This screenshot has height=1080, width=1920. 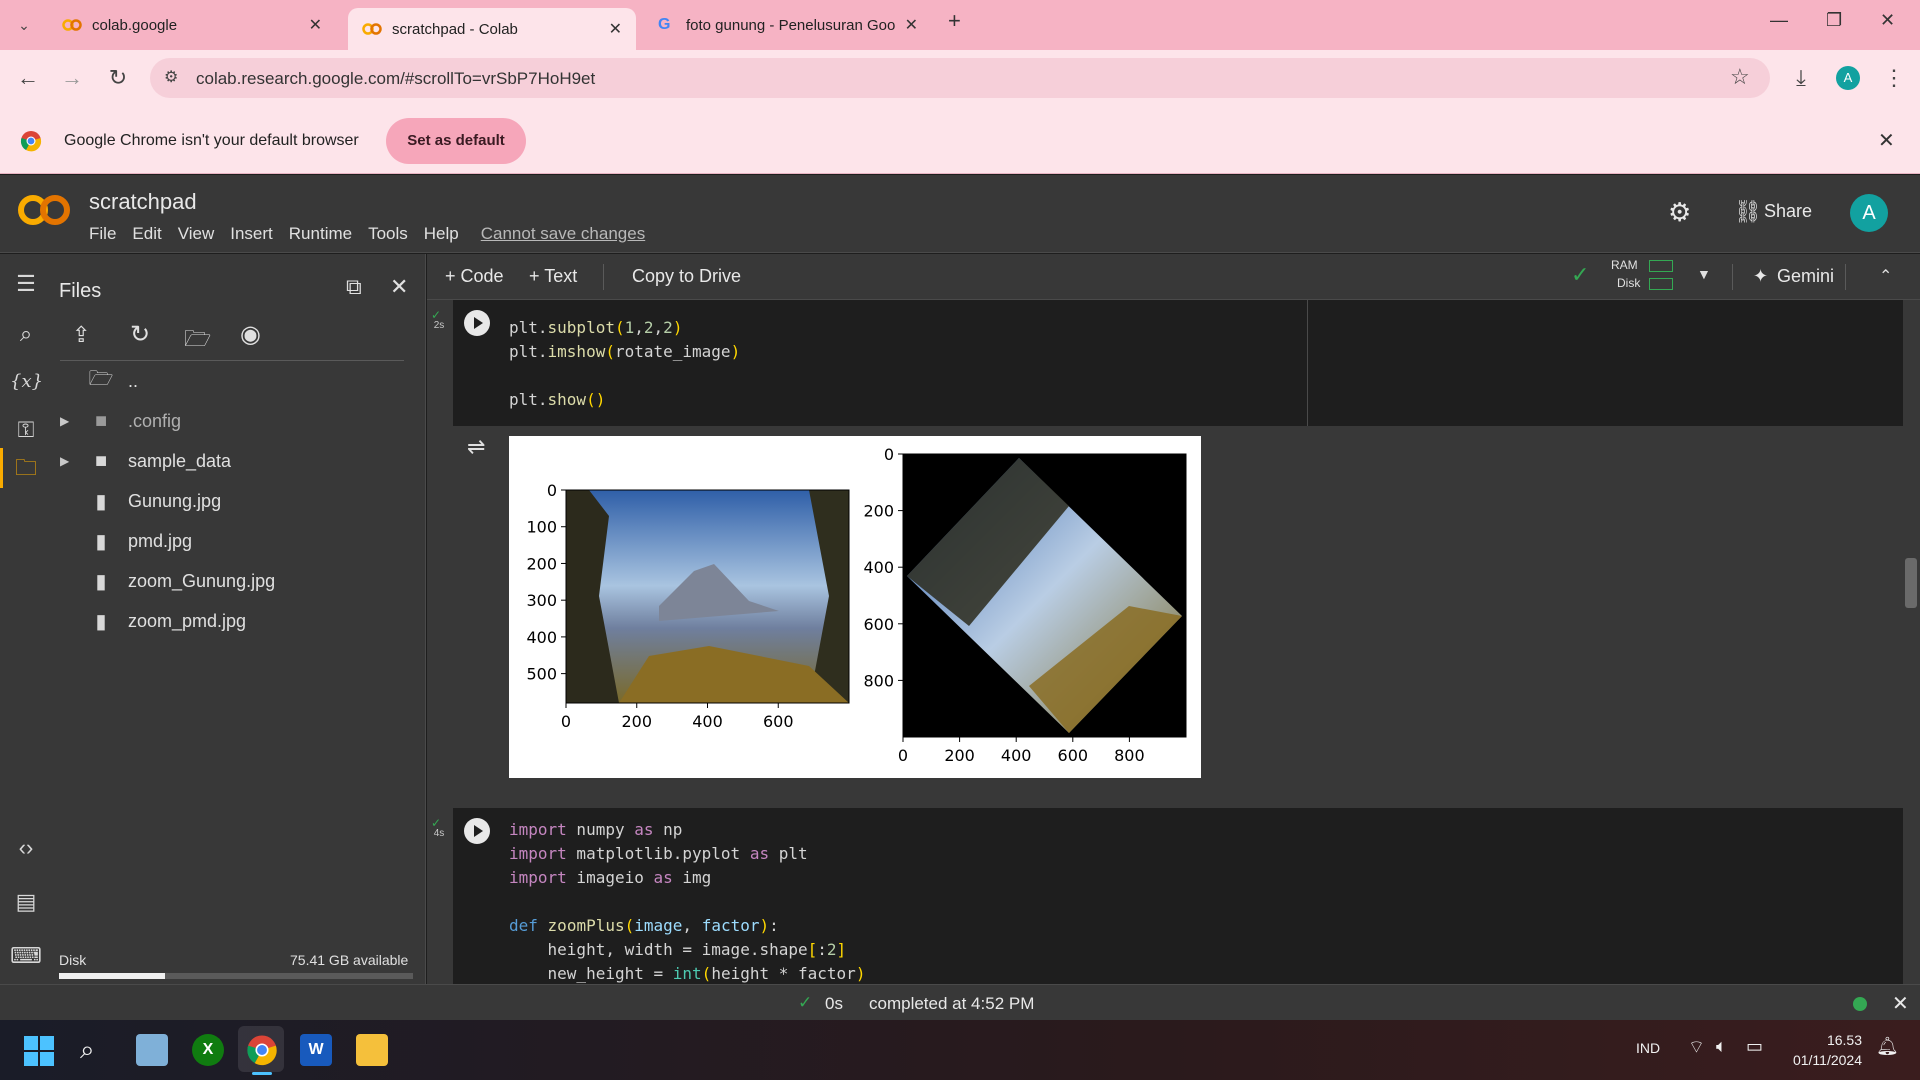 I want to click on file-item-zoom-gunung: ▮ zoom_Gunung.jpg, so click(x=180, y=581).